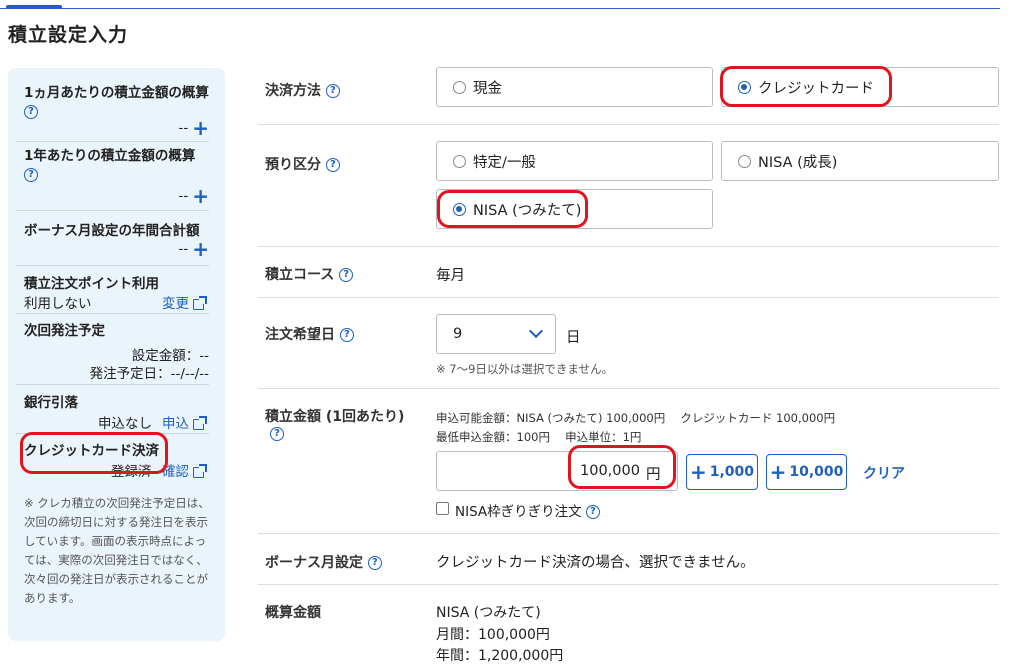 Image resolution: width=1024 pixels, height=665 pixels. Describe the element at coordinates (58, 304) in the screenshot. I see `points-value: 利用しない` at that location.